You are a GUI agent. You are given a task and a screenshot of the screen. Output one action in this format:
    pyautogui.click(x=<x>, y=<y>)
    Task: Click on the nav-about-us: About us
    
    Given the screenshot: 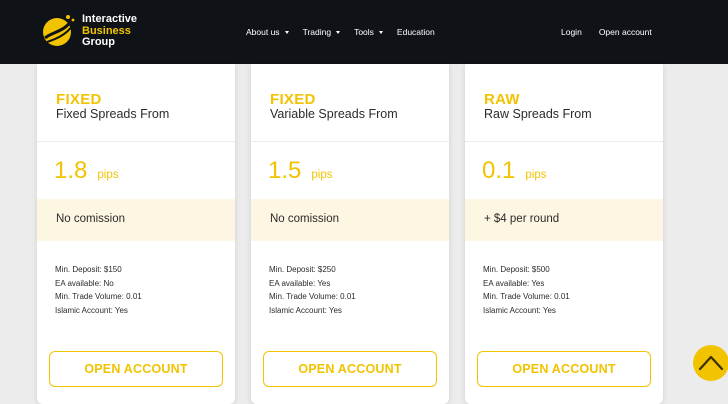 What is the action you would take?
    pyautogui.click(x=267, y=32)
    